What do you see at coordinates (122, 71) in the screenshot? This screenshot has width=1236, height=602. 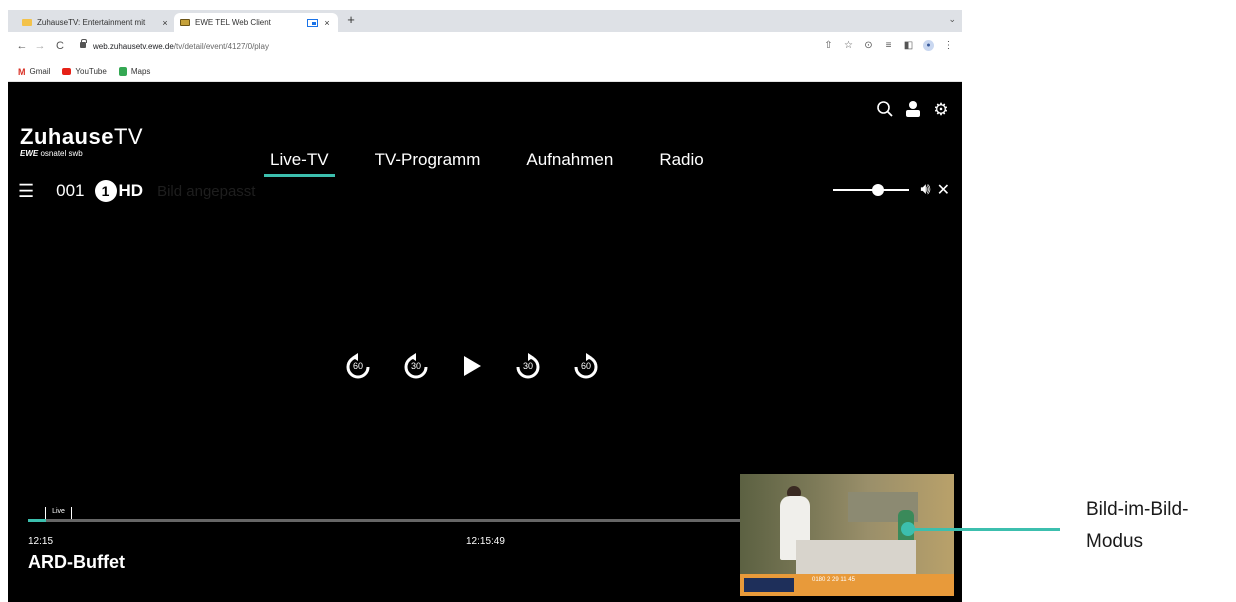 I see `maps-icon` at bounding box center [122, 71].